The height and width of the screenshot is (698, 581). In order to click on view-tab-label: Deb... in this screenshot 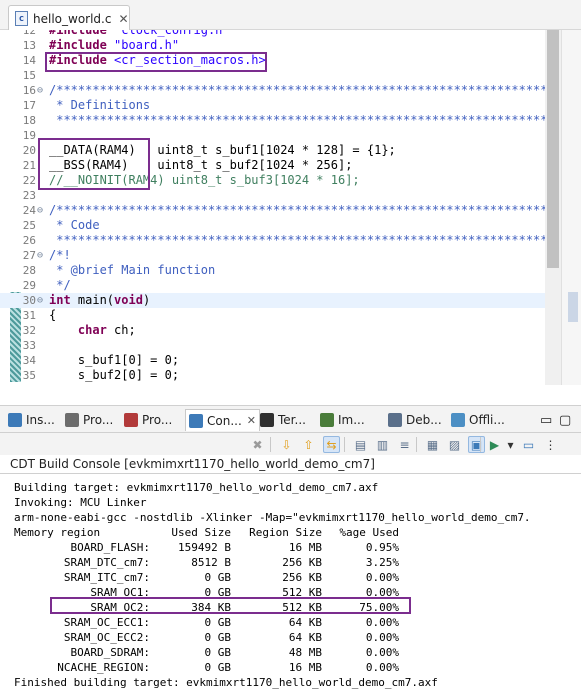, I will do `click(424, 420)`.